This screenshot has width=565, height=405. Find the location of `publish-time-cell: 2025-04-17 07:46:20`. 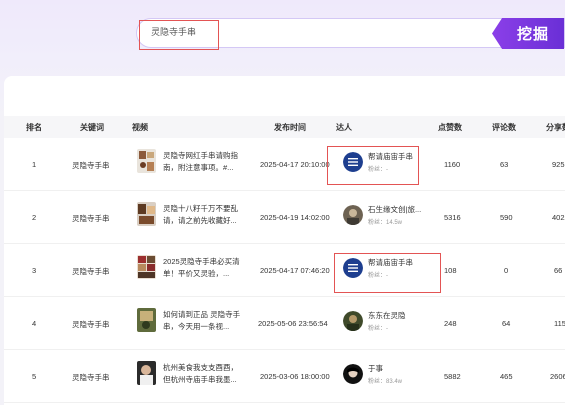

publish-time-cell: 2025-04-17 07:46:20 is located at coordinates (295, 270).